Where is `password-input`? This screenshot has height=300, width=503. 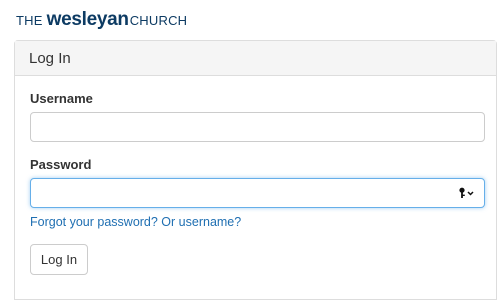
password-input is located at coordinates (257, 193).